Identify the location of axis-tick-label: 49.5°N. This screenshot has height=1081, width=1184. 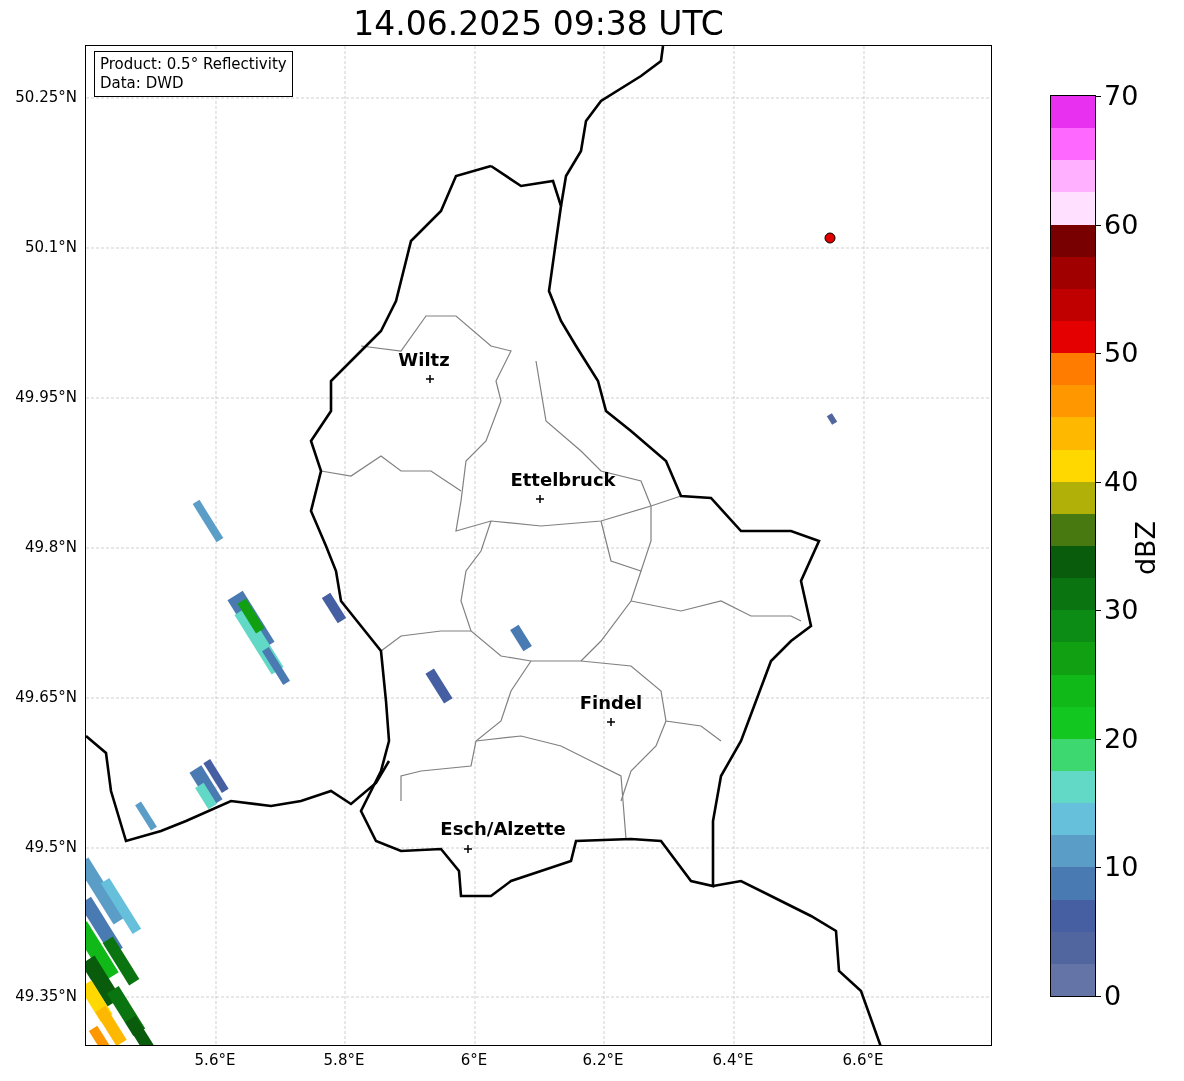
(50, 847).